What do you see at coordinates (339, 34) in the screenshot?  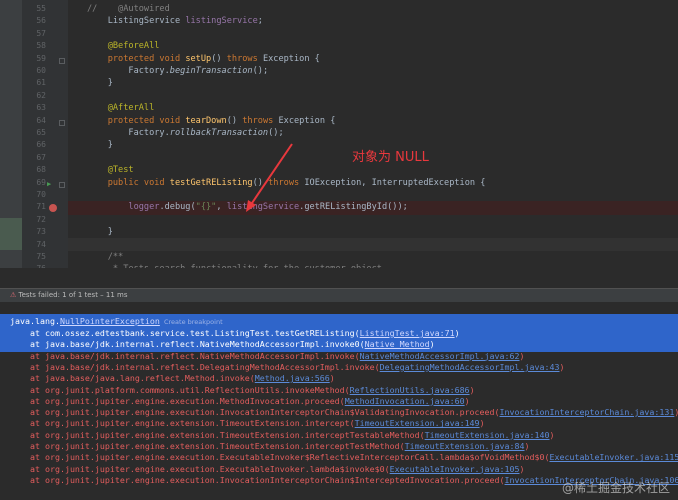 I see `code-line: 57` at bounding box center [339, 34].